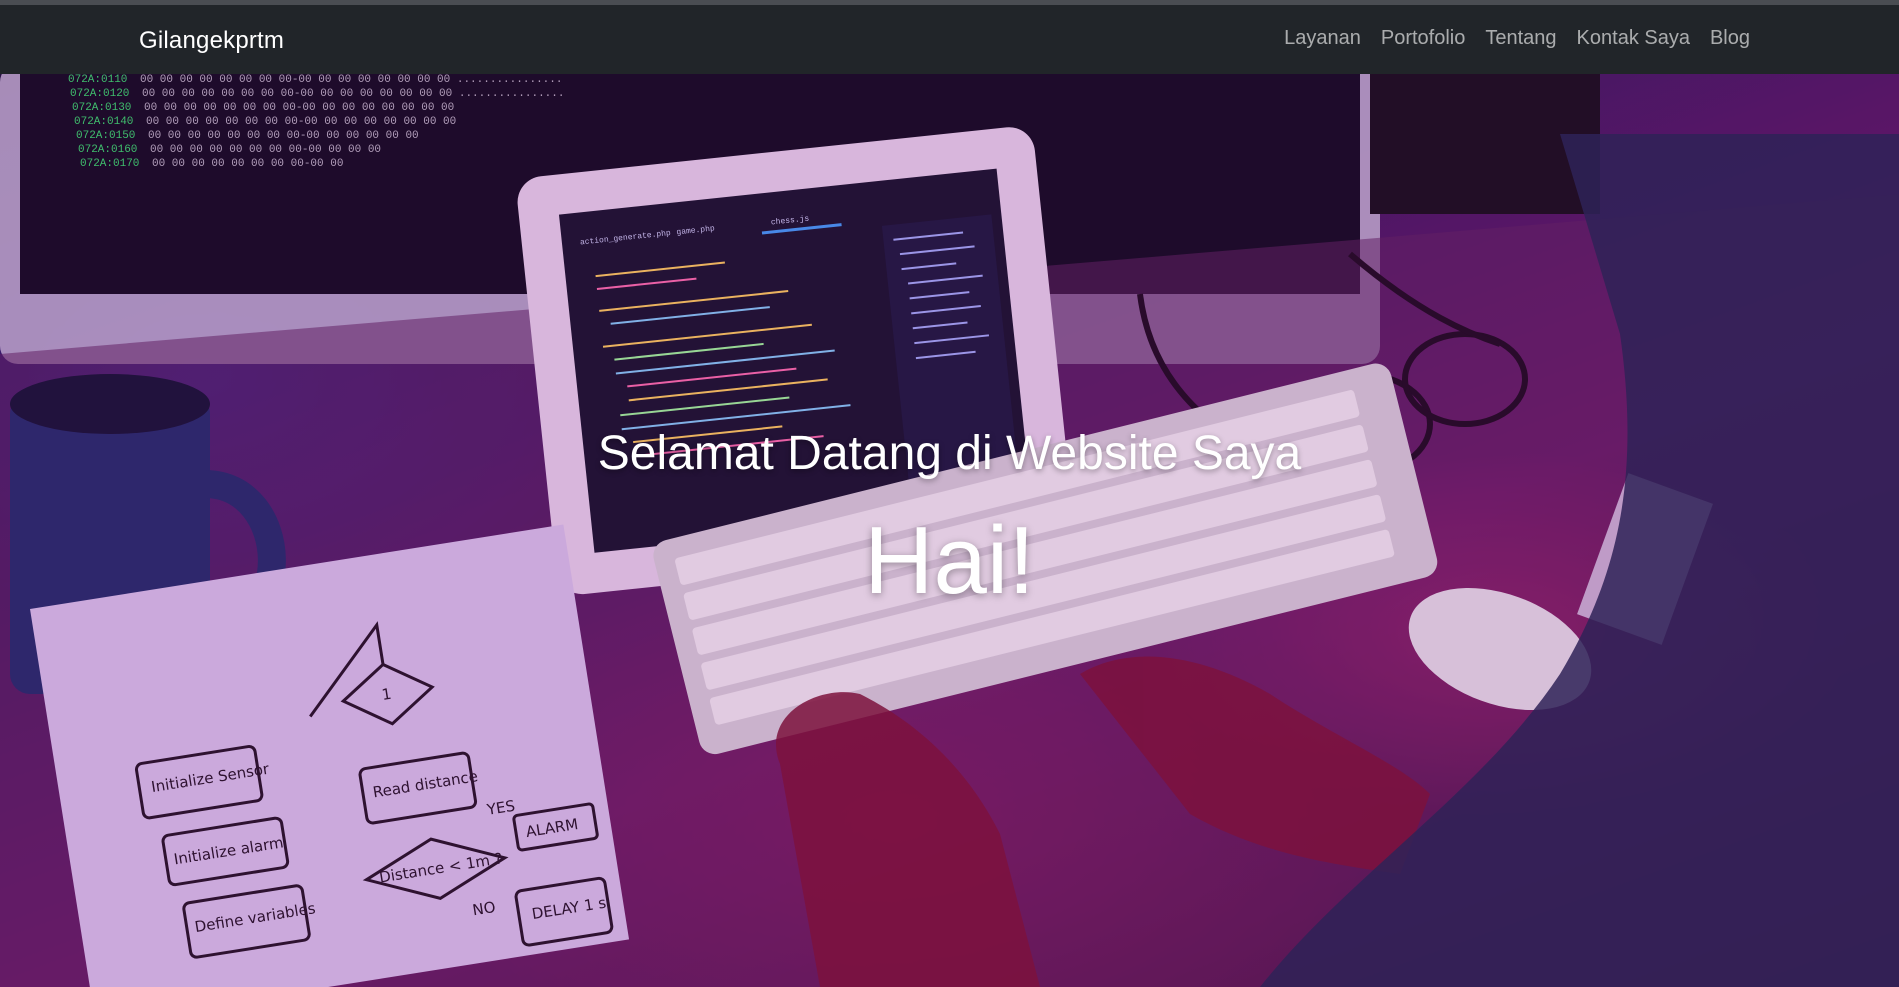  I want to click on brand-link: Gilangekprtm, so click(211, 41).